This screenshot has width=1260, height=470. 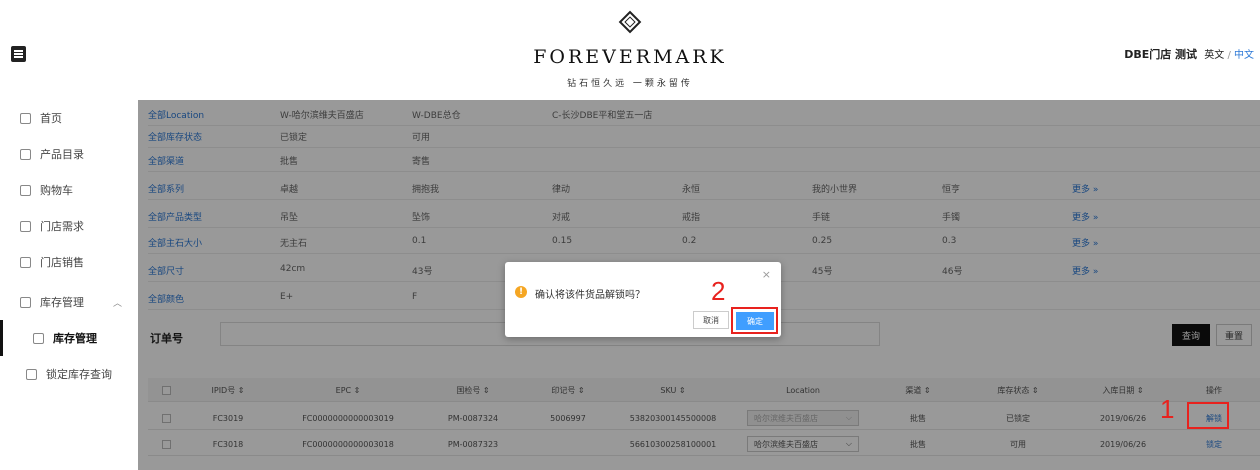 I want to click on annotation-number-1: 1, so click(x=1167, y=409).